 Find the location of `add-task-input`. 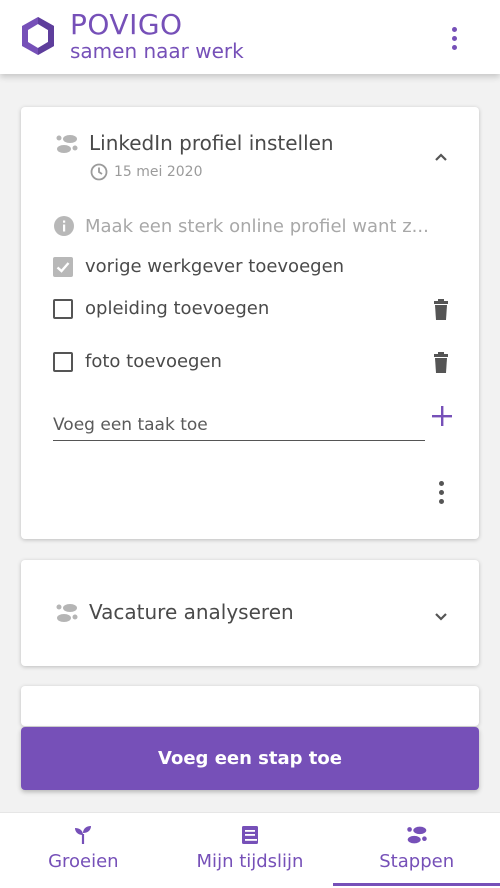

add-task-input is located at coordinates (239, 425).